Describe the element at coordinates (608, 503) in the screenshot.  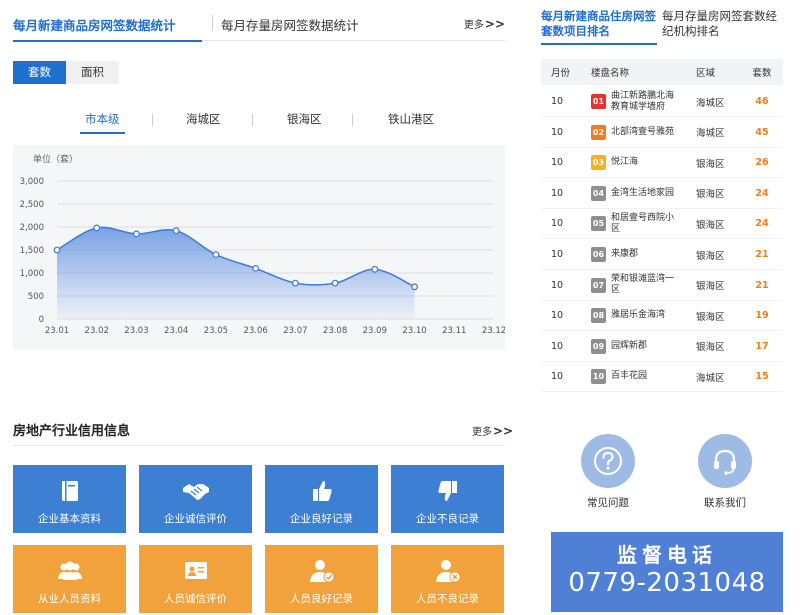
I see `faq-label: 常见问题` at that location.